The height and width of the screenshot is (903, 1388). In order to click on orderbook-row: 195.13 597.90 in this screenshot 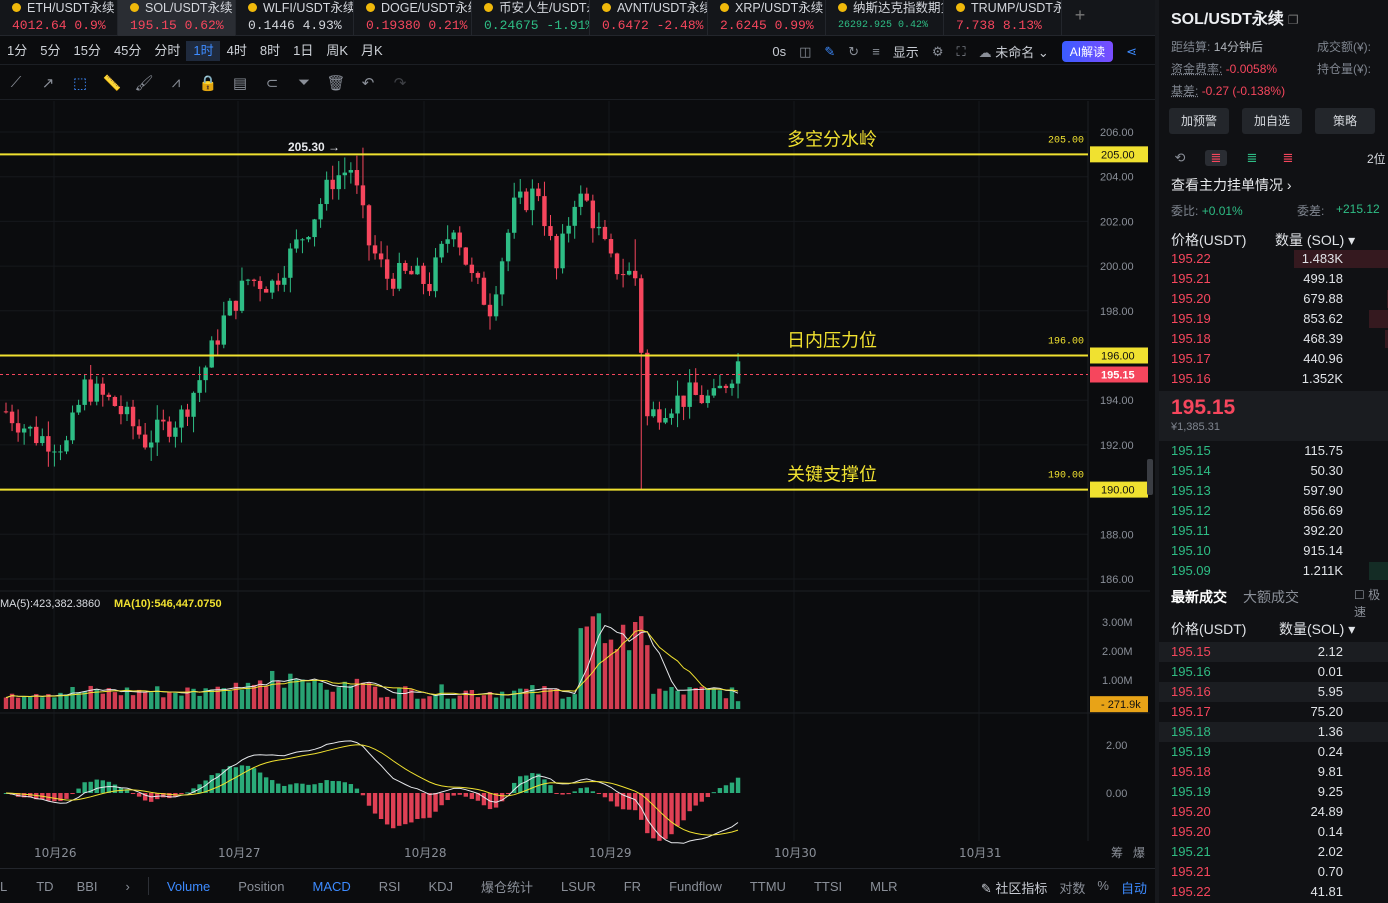, I will do `click(1273, 491)`.